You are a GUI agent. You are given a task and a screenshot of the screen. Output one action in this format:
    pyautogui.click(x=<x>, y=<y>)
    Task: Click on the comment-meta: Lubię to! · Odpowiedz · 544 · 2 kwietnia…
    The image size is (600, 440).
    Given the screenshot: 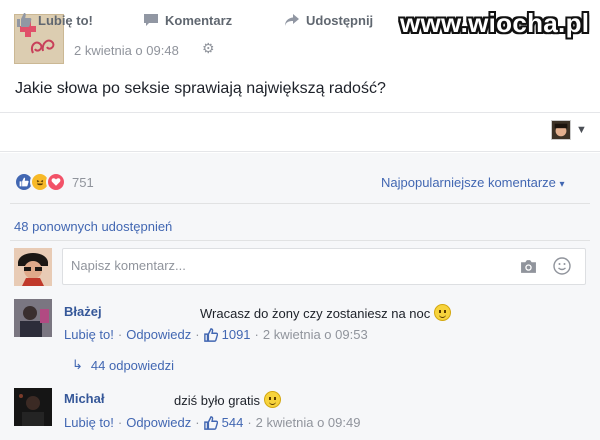 What is the action you would take?
    pyautogui.click(x=212, y=422)
    